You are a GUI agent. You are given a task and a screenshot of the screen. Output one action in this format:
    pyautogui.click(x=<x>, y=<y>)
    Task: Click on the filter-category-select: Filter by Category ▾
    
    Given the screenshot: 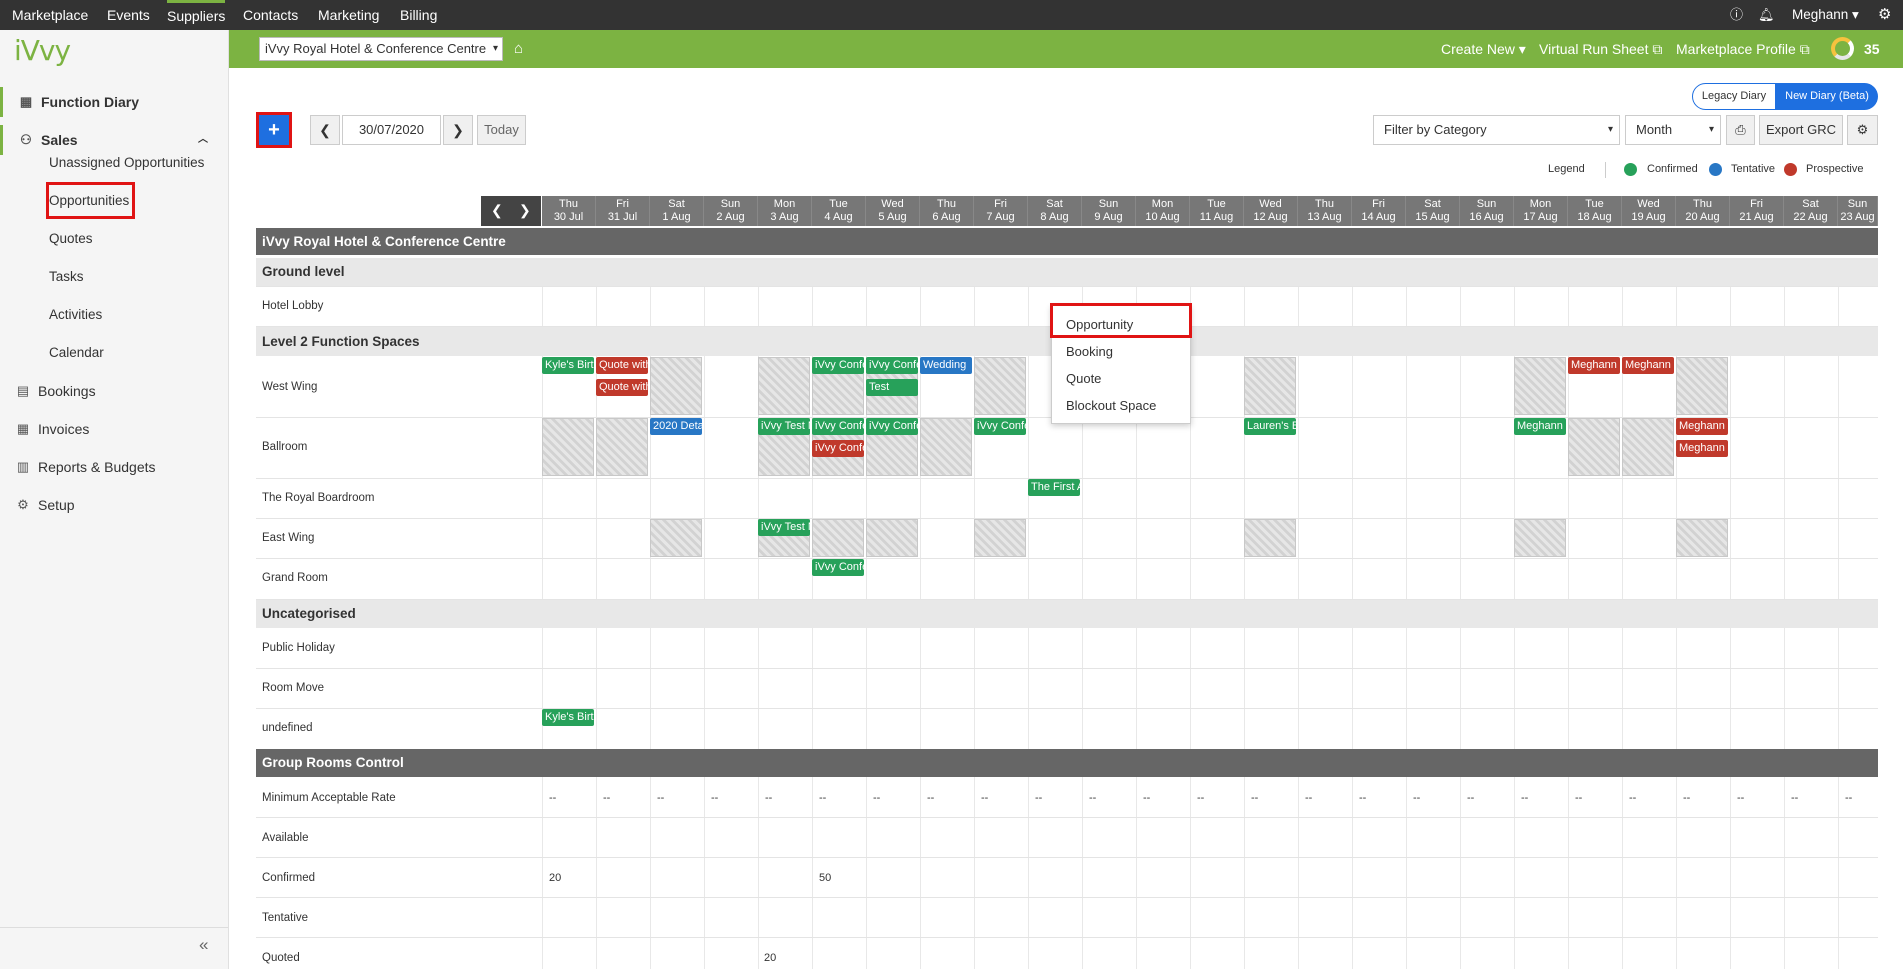 What is the action you would take?
    pyautogui.click(x=1496, y=130)
    